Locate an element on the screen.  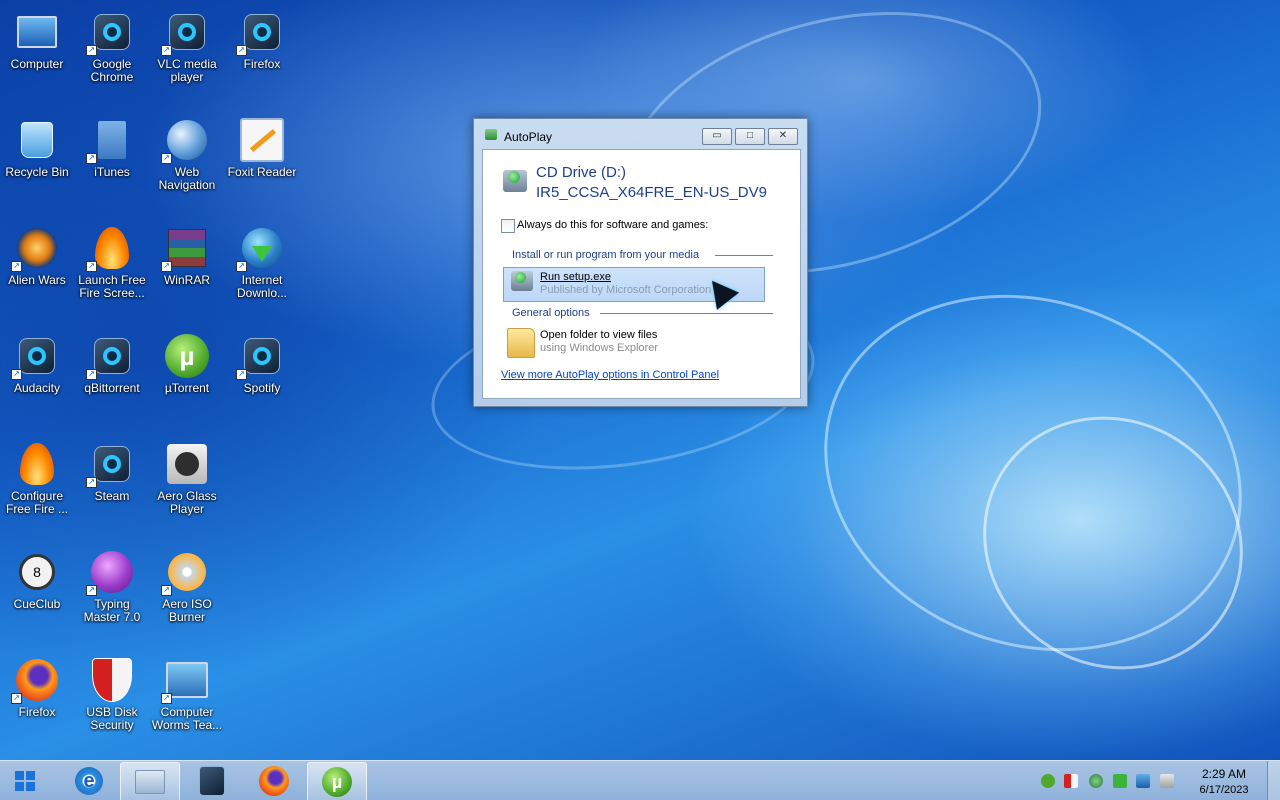
firefox-icon is located at coordinates (274, 781).